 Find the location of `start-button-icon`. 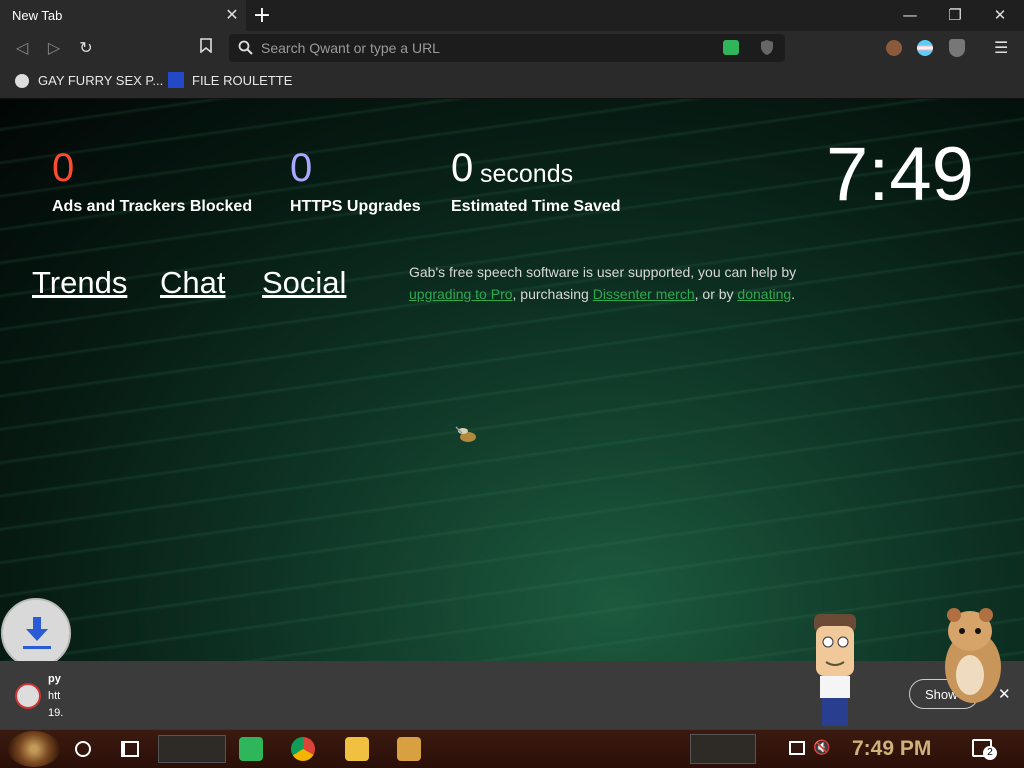

start-button-icon is located at coordinates (34, 749).